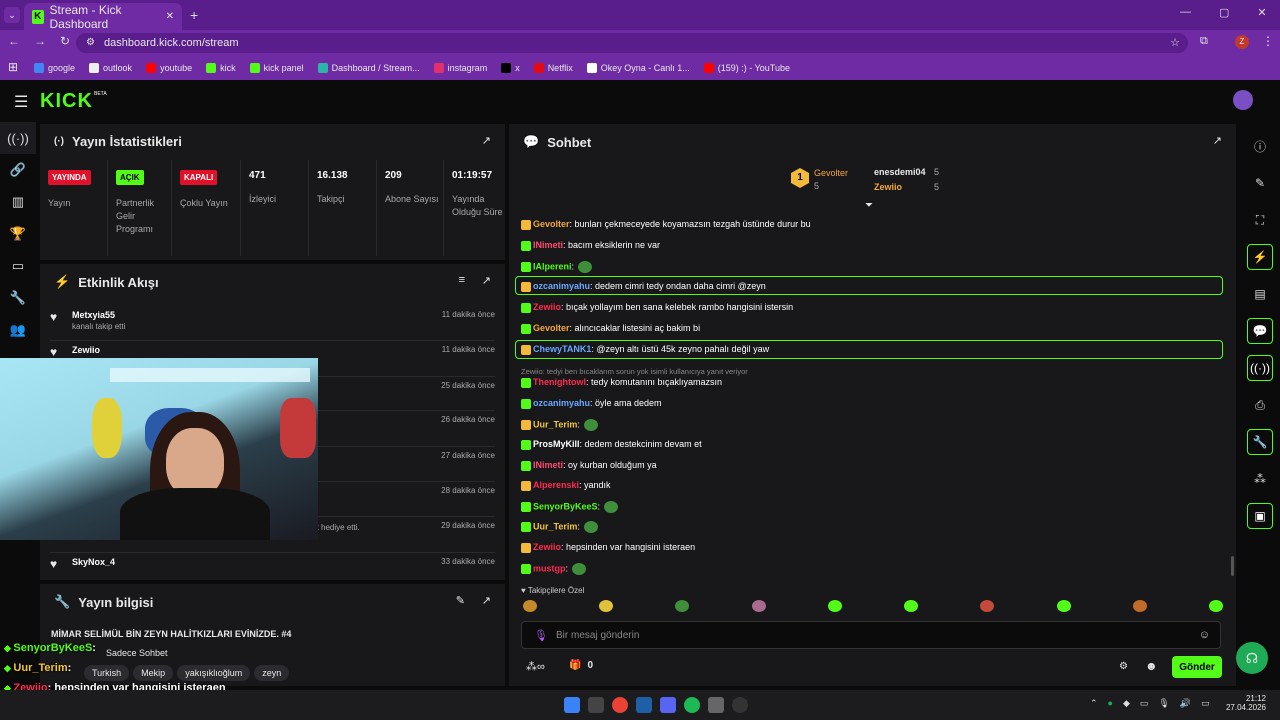  I want to click on print-icon: ⎙, so click(1260, 405).